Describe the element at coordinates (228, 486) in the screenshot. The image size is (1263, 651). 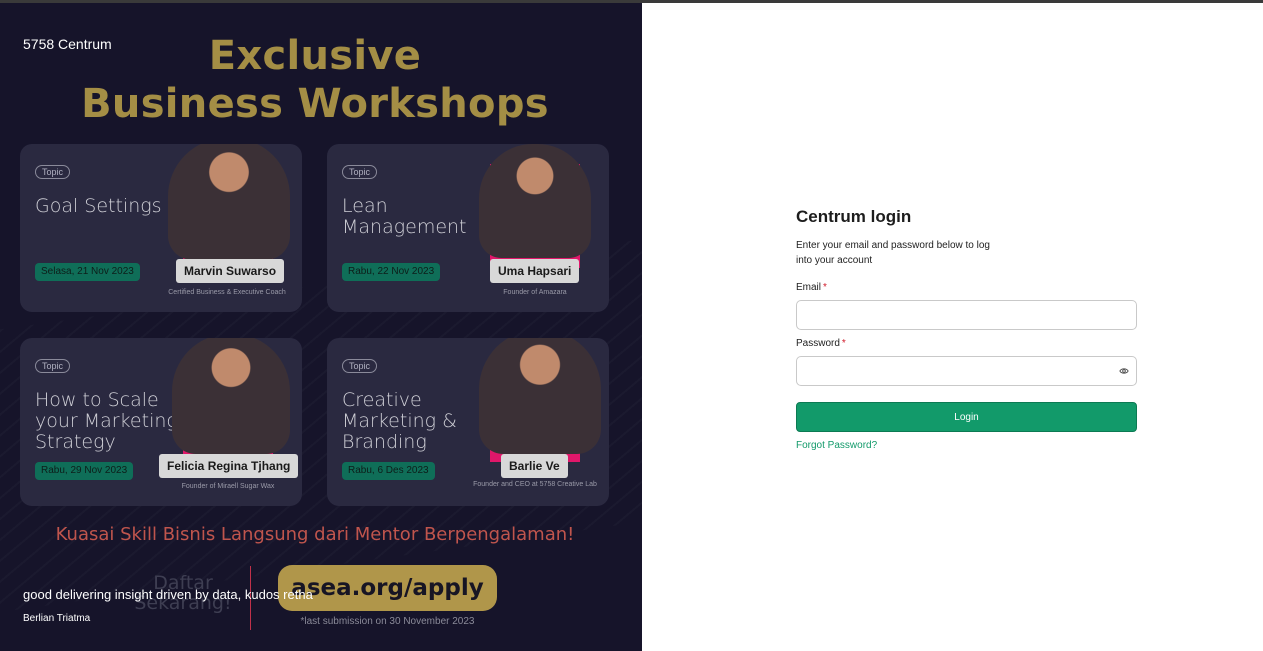
I see `speaker-role: Founder of Miraell Sugar Wax` at that location.